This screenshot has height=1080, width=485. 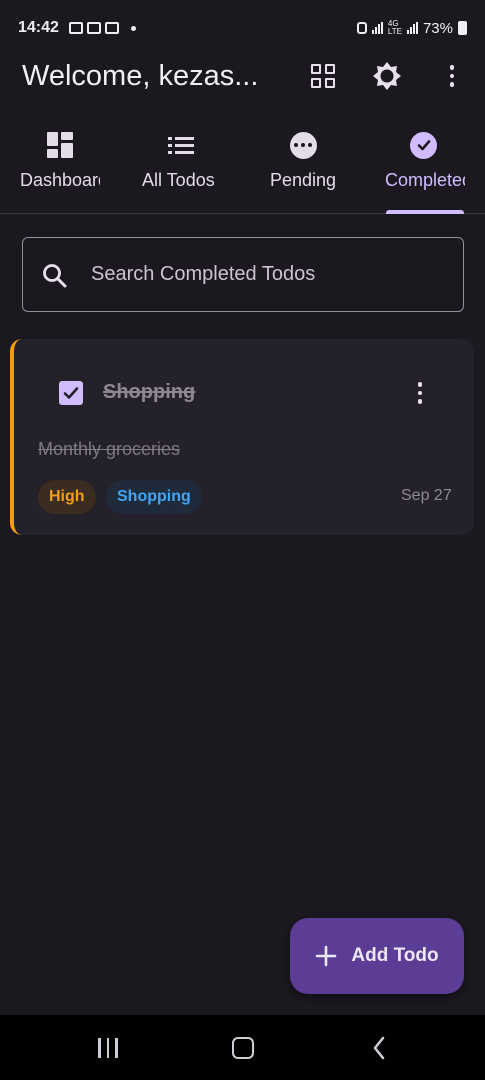 What do you see at coordinates (426, 495) in the screenshot?
I see `todo-date: Sep 27` at bounding box center [426, 495].